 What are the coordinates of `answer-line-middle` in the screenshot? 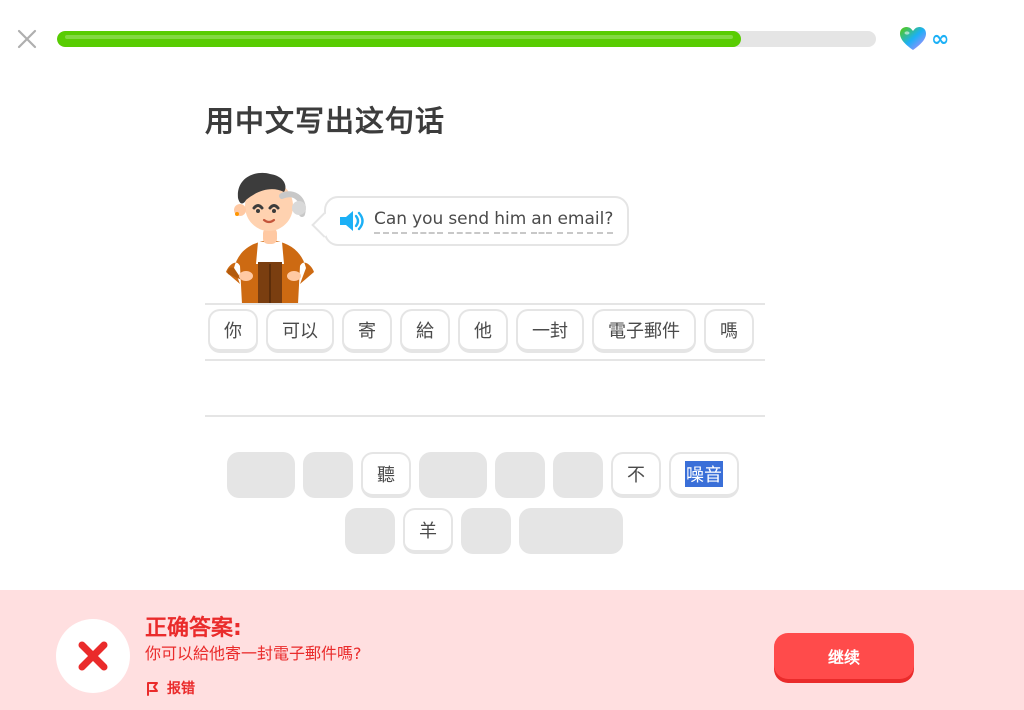 It's located at (485, 360).